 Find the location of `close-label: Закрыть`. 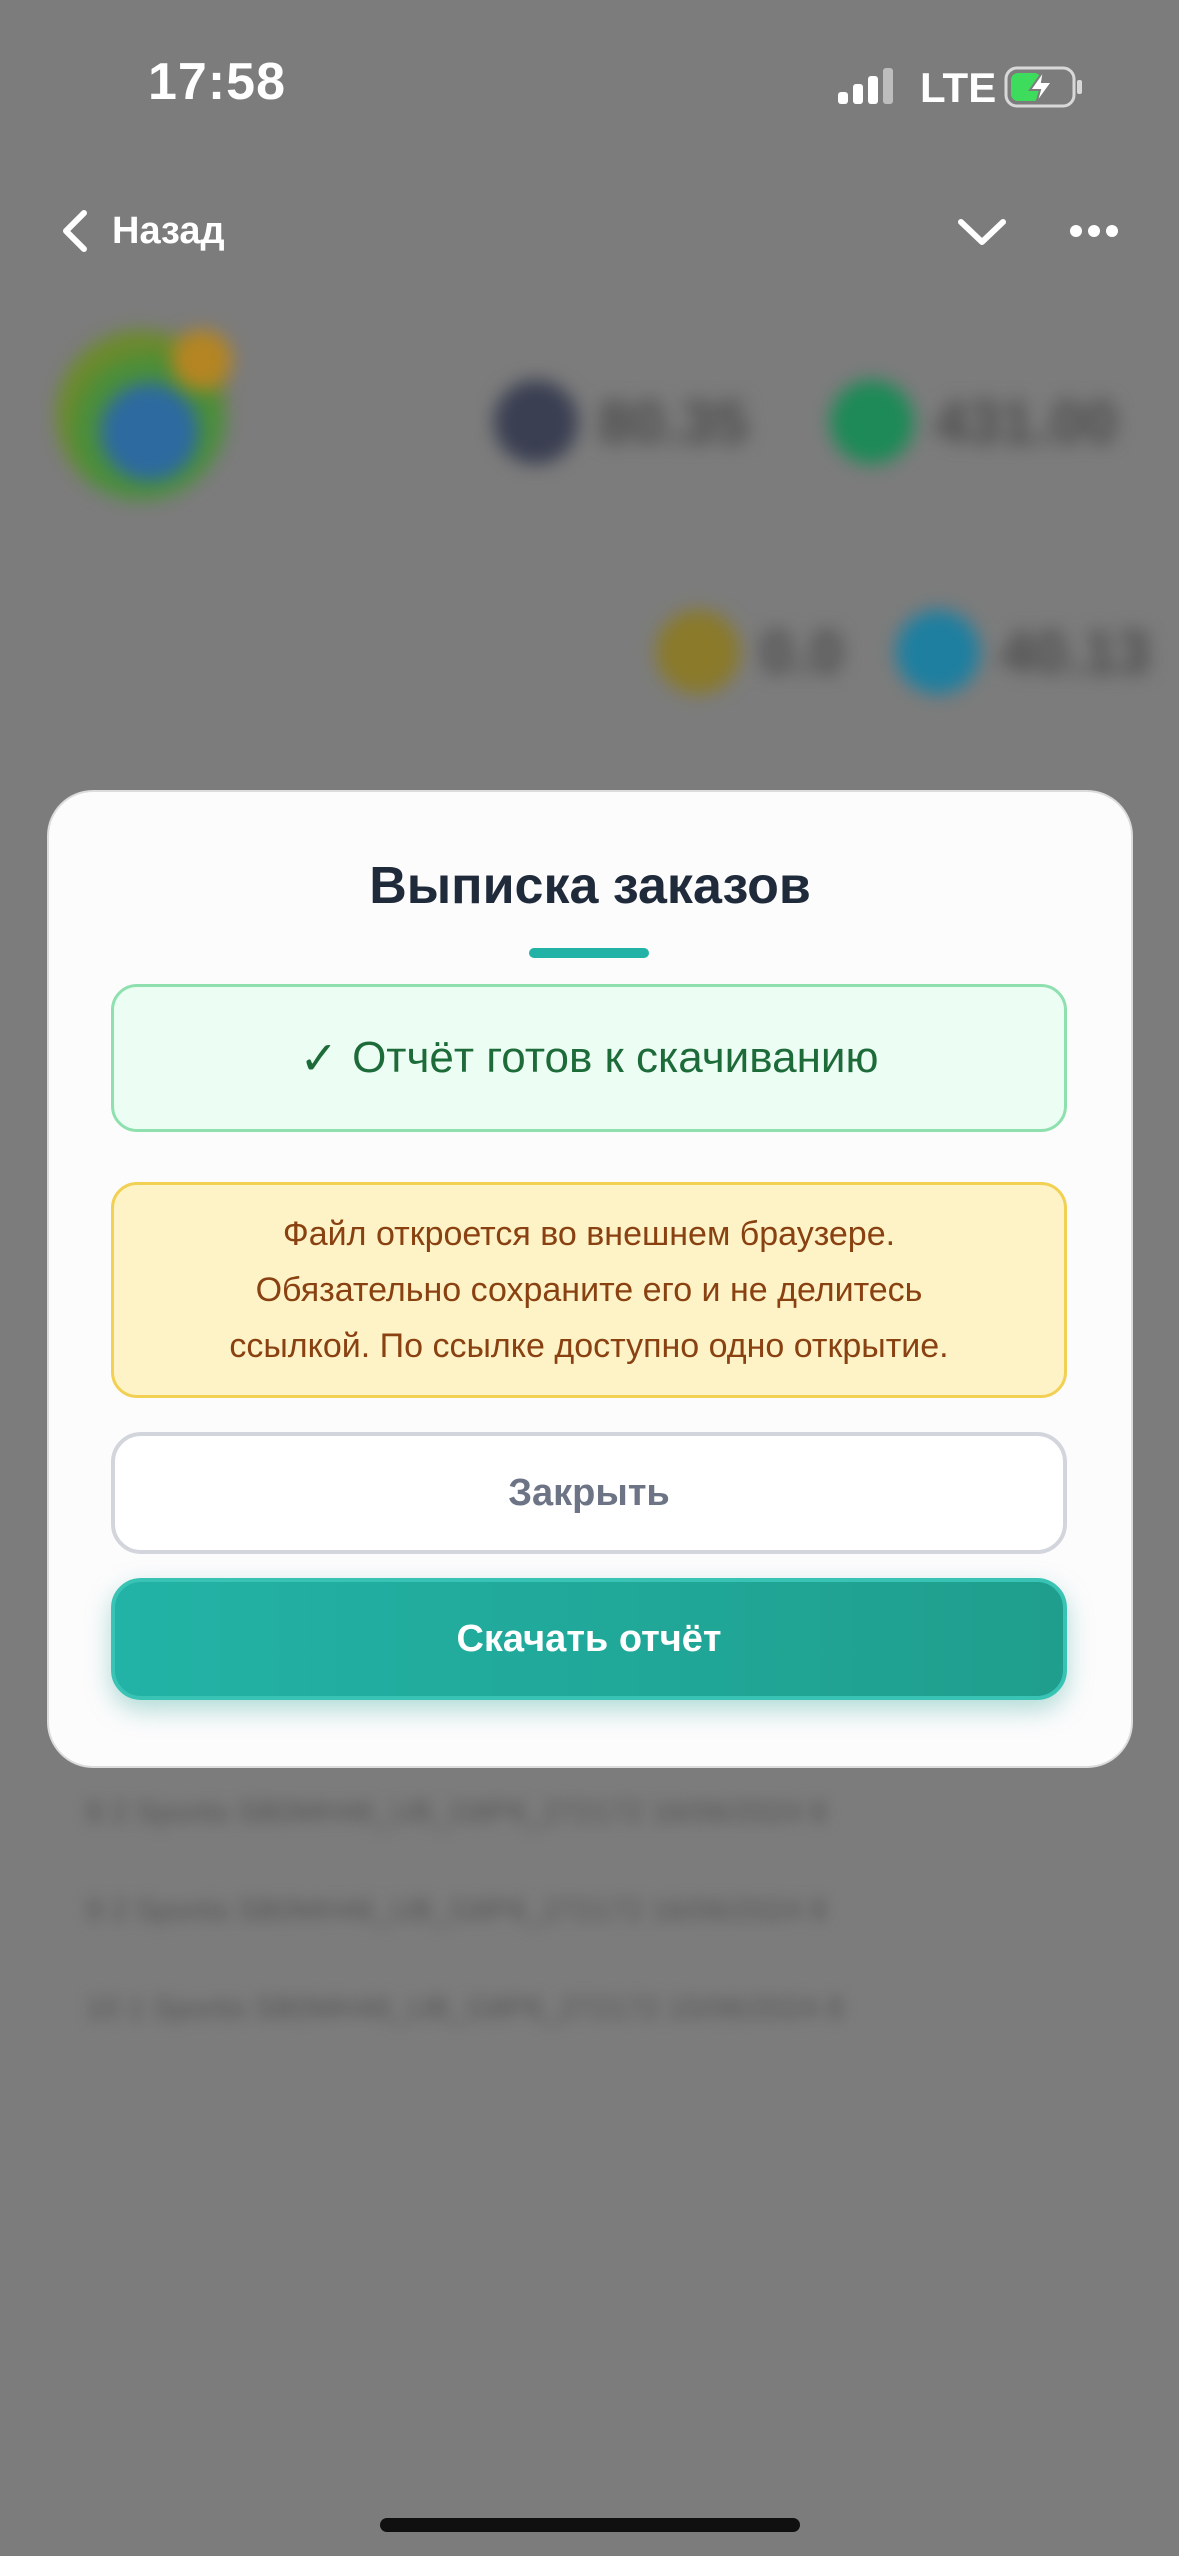

close-label: Закрыть is located at coordinates (589, 1492).